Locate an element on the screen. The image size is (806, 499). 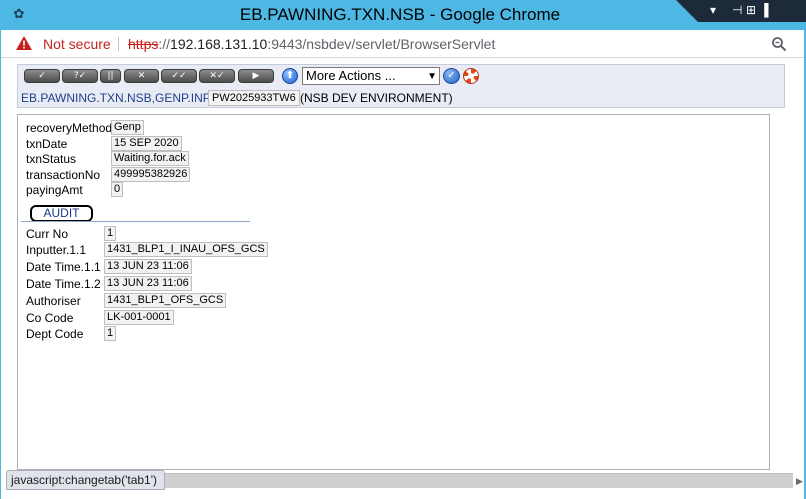
help-lifebuoy-icon is located at coordinates (471, 76).